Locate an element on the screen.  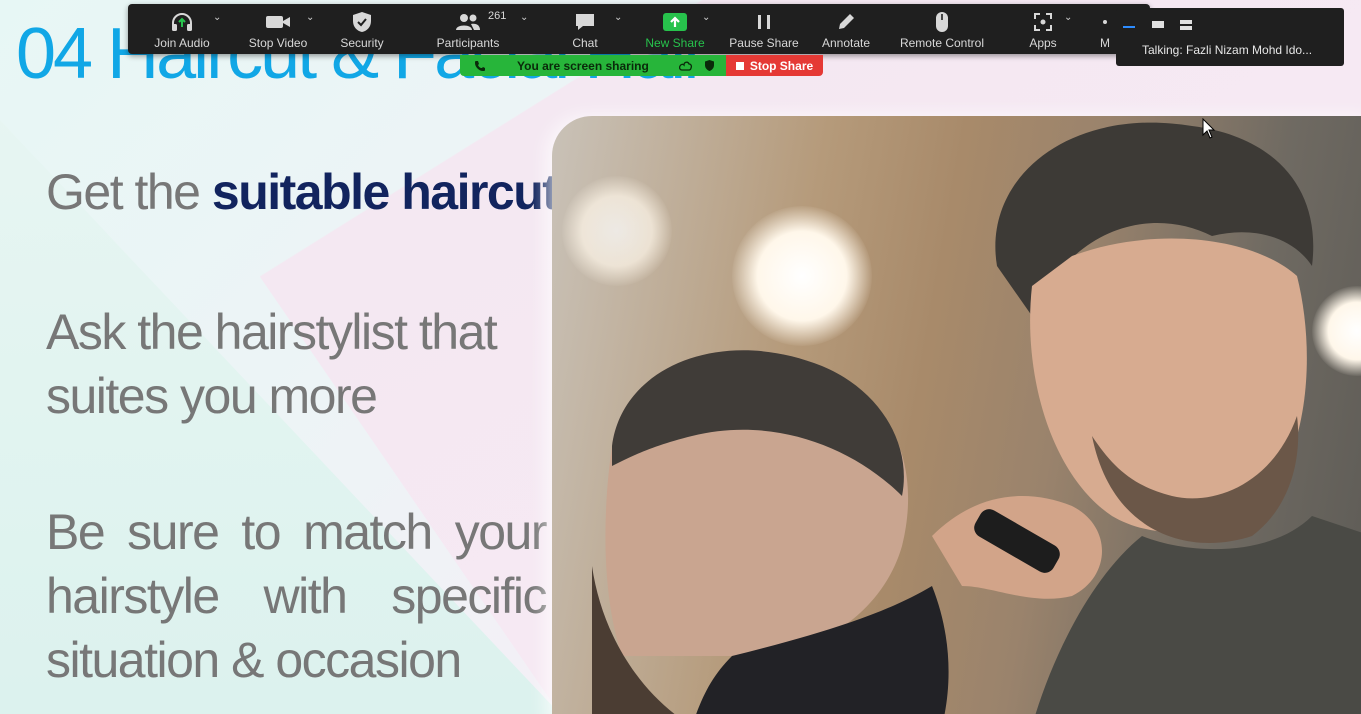
bullet-suitable-haircut: Get the suitable haircut is located at coordinates (302, 192).